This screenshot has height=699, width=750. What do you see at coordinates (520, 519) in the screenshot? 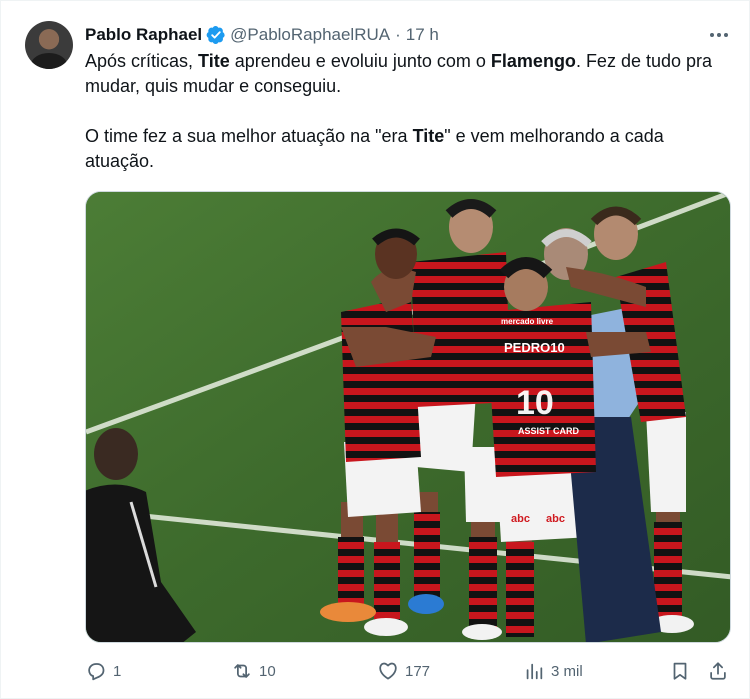
I see `shorts-sponsor-text: abc` at bounding box center [520, 519].